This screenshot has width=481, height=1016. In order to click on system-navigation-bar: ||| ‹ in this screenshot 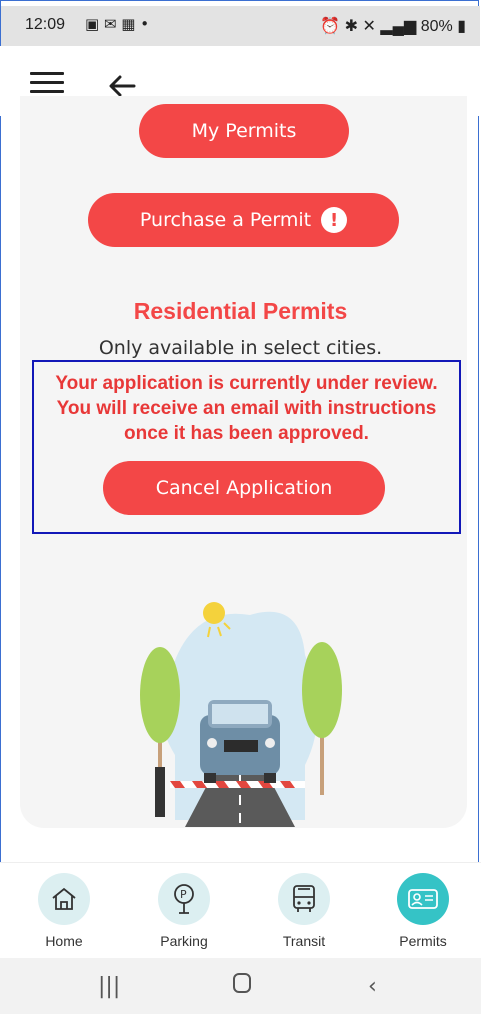, I will do `click(240, 986)`.